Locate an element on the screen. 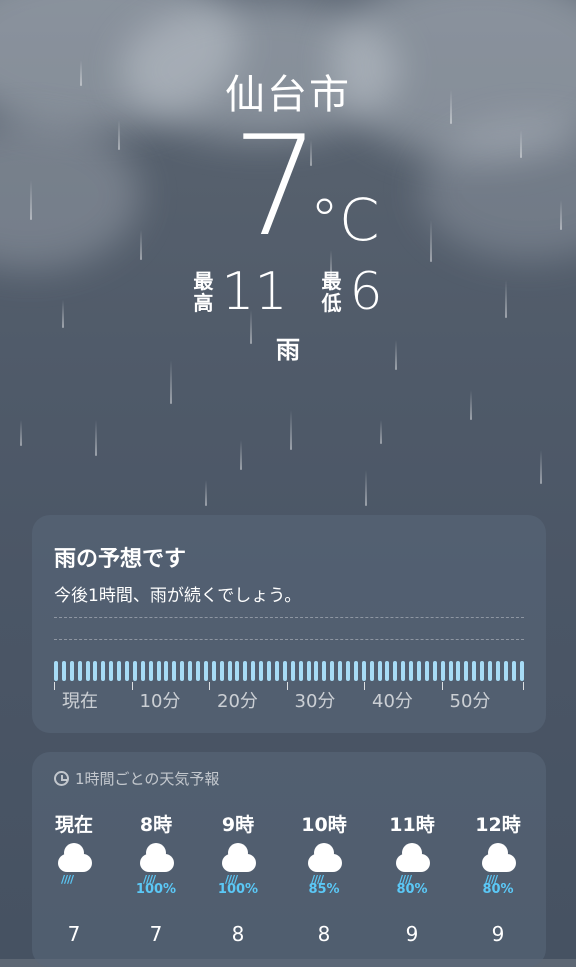 Image resolution: width=576 pixels, height=967 pixels. hourly-item: 10時////85% 8 is located at coordinates (324, 878).